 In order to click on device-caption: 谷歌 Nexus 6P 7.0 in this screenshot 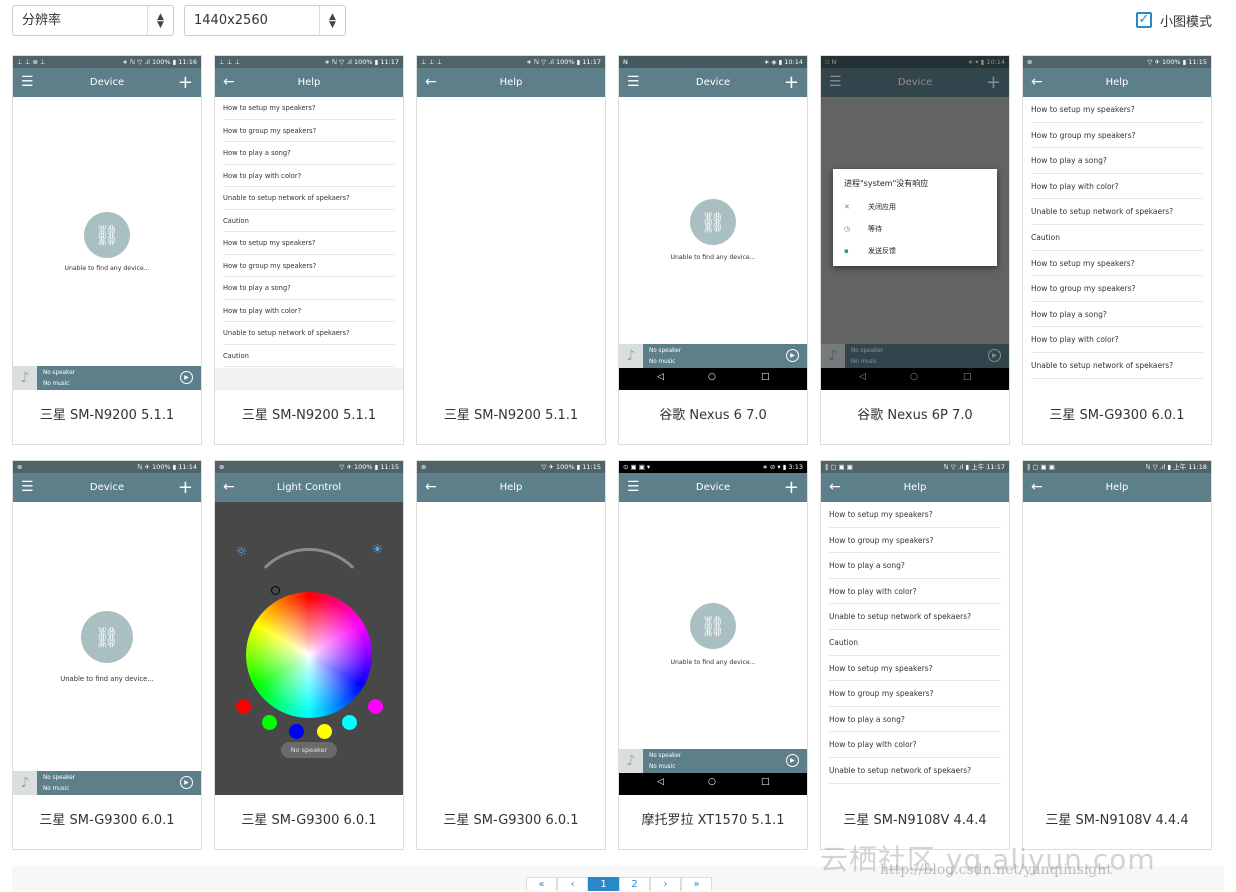, I will do `click(915, 415)`.